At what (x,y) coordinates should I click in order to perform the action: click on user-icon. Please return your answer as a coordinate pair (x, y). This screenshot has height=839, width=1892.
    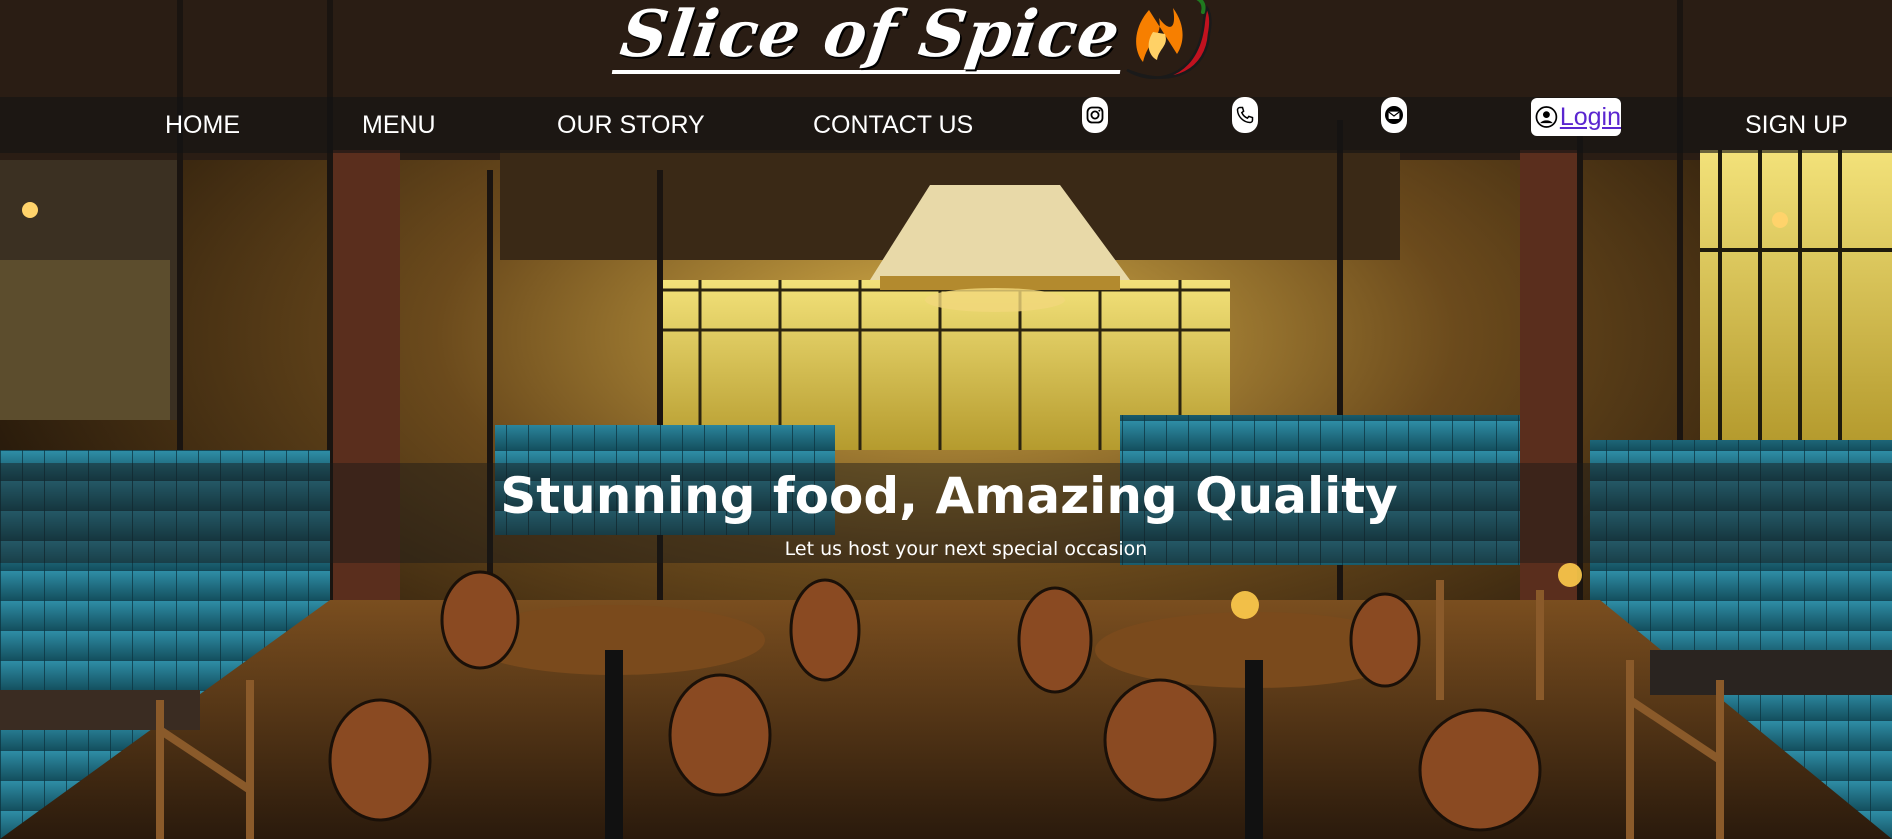
    Looking at the image, I should click on (1546, 117).